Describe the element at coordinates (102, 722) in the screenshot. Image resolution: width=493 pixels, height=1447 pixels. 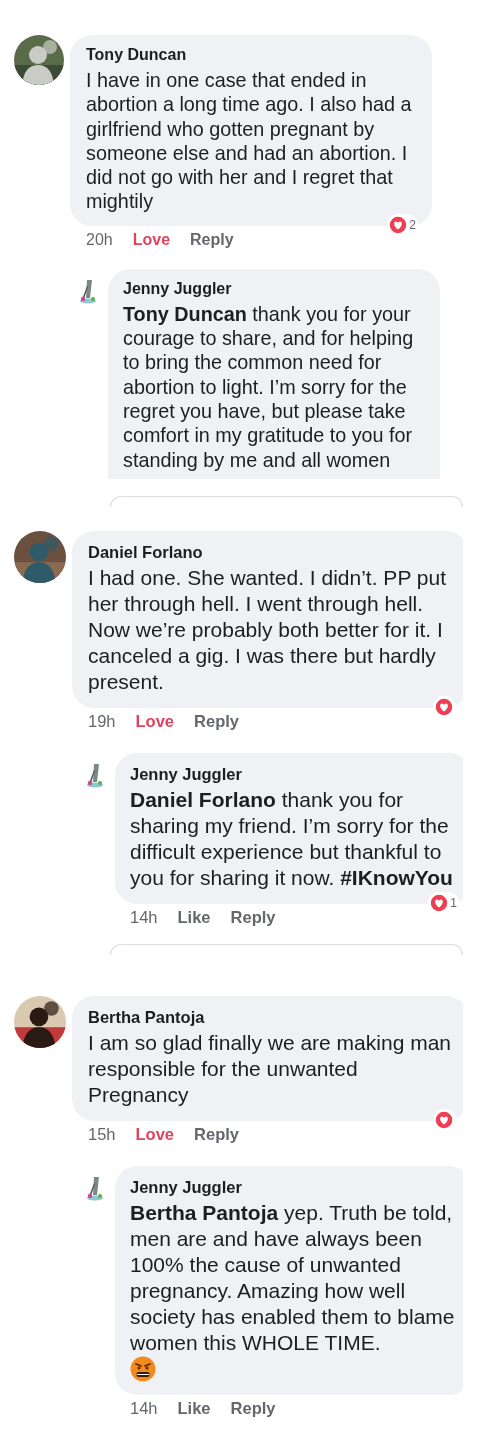
I see `timestamp: 19h` at that location.